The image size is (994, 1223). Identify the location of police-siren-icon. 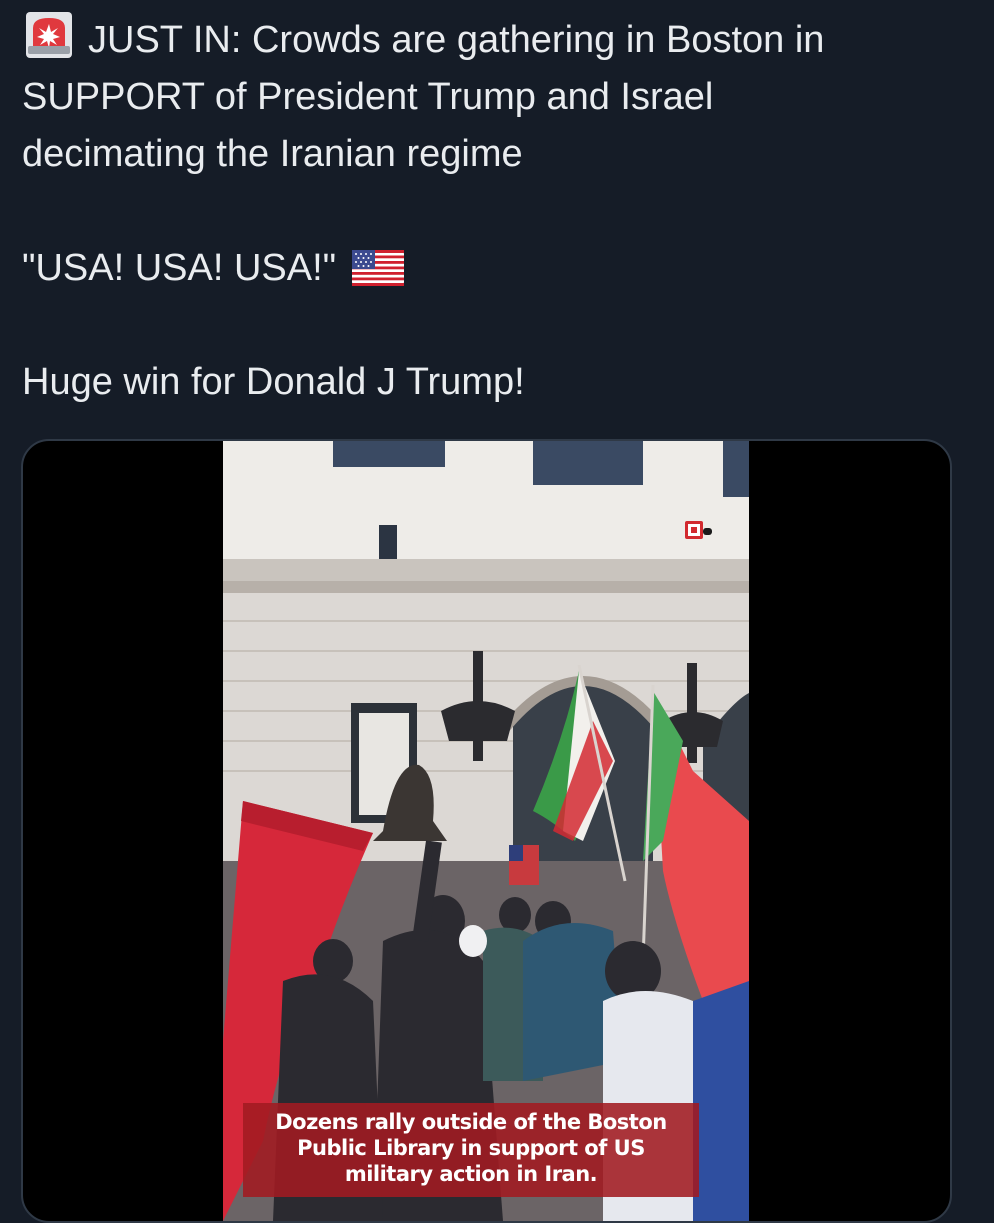
(49, 35).